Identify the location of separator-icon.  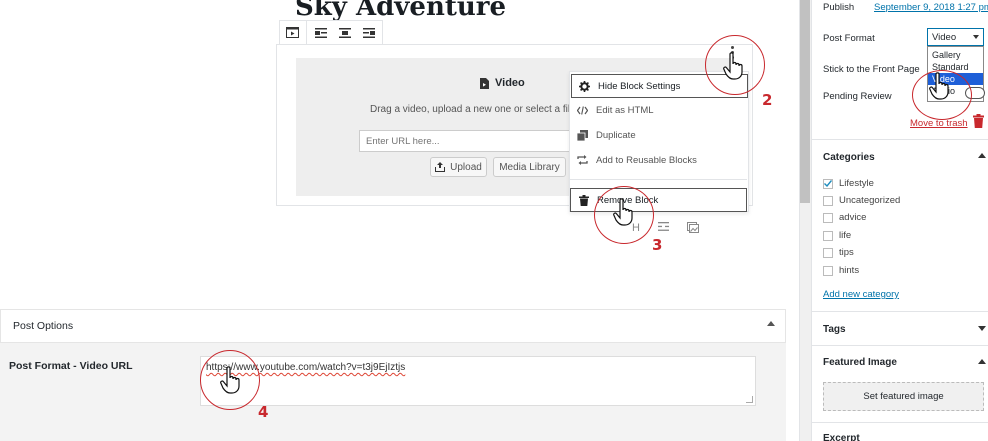
(663, 229).